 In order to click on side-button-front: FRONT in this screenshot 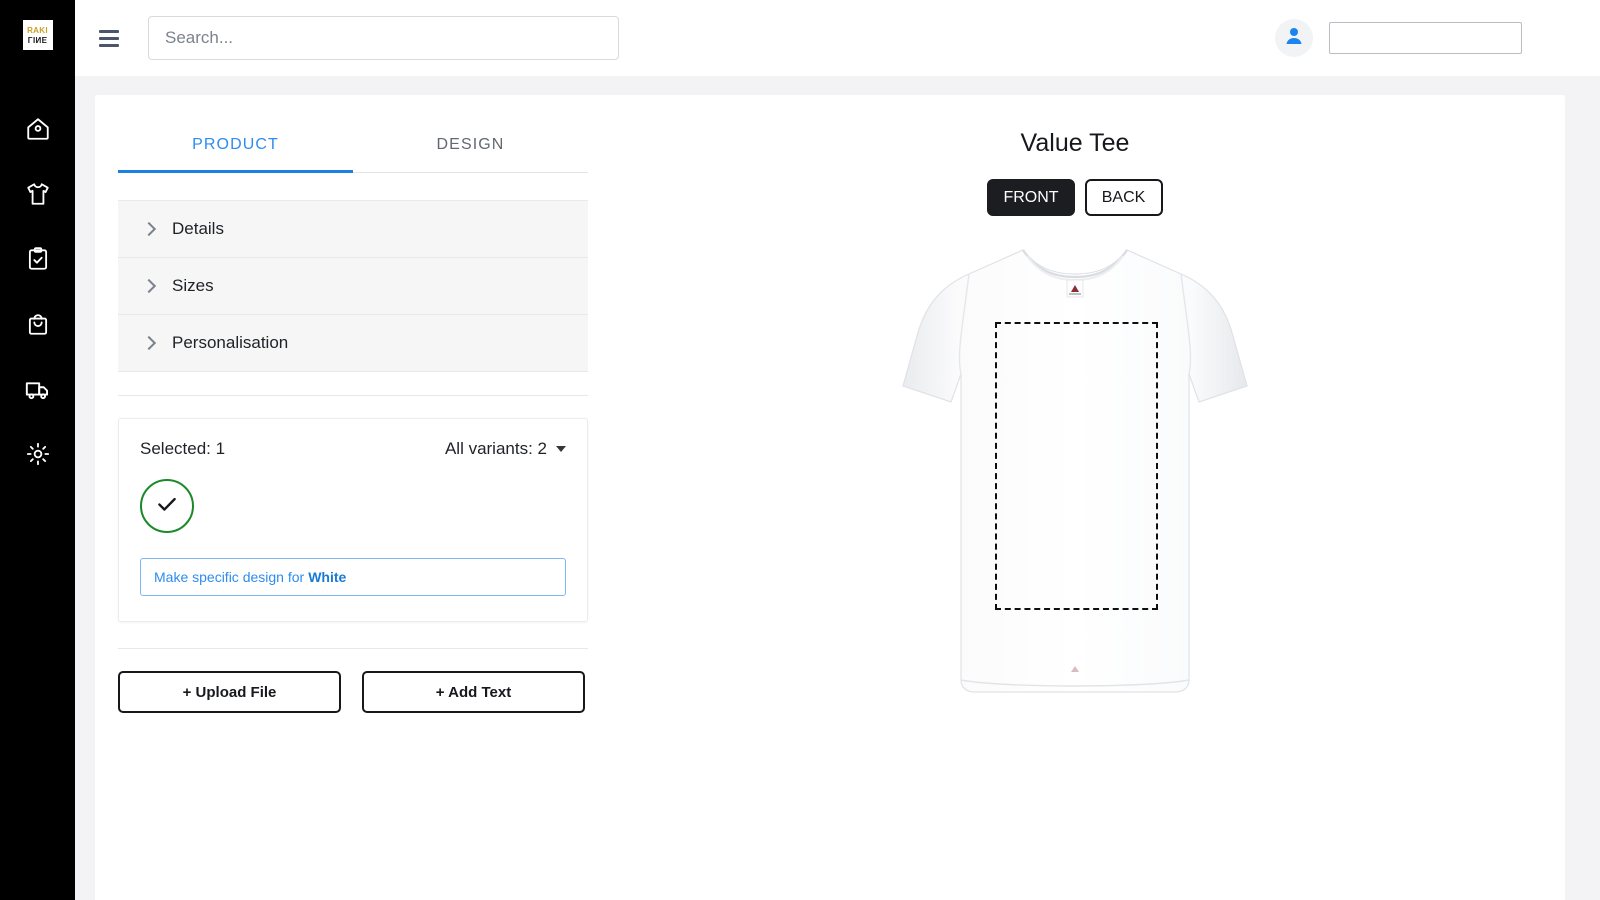, I will do `click(1031, 197)`.